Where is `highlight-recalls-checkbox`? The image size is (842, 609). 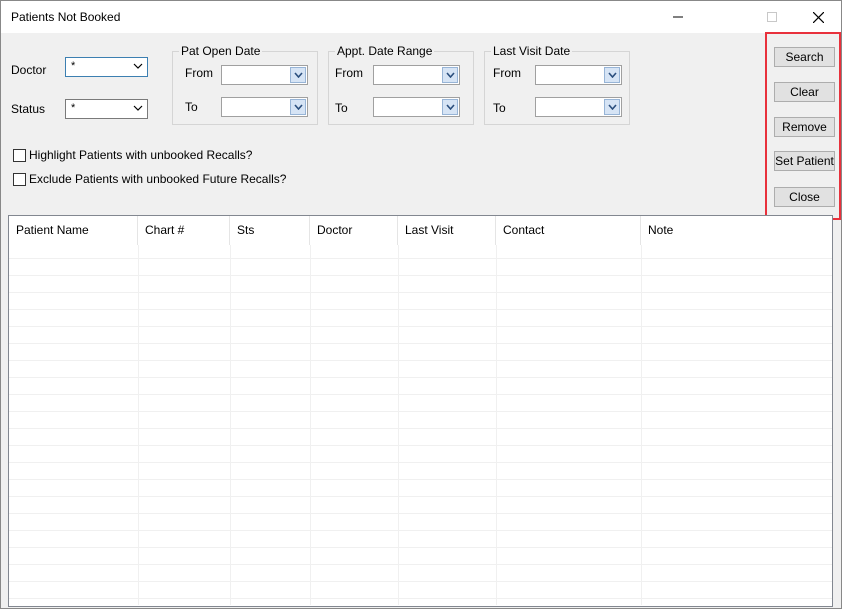
highlight-recalls-checkbox is located at coordinates (19, 155).